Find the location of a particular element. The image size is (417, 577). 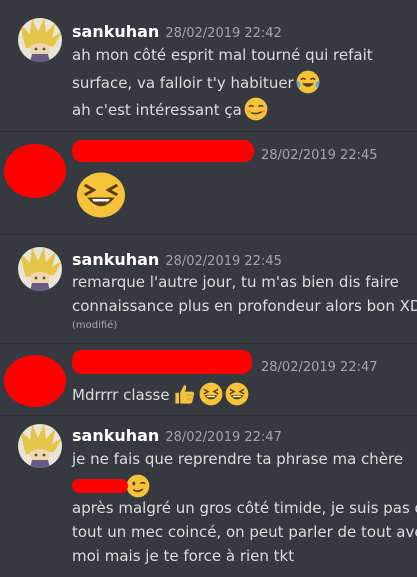

message-header: sankuhan 28/02/2019 22:42 is located at coordinates (177, 31).